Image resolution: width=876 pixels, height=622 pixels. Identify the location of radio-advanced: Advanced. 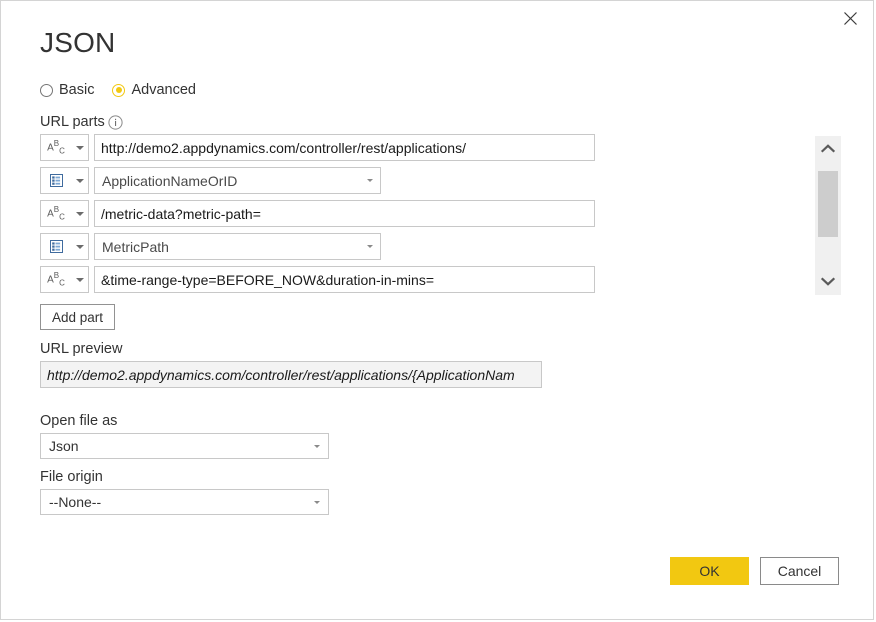
(154, 90).